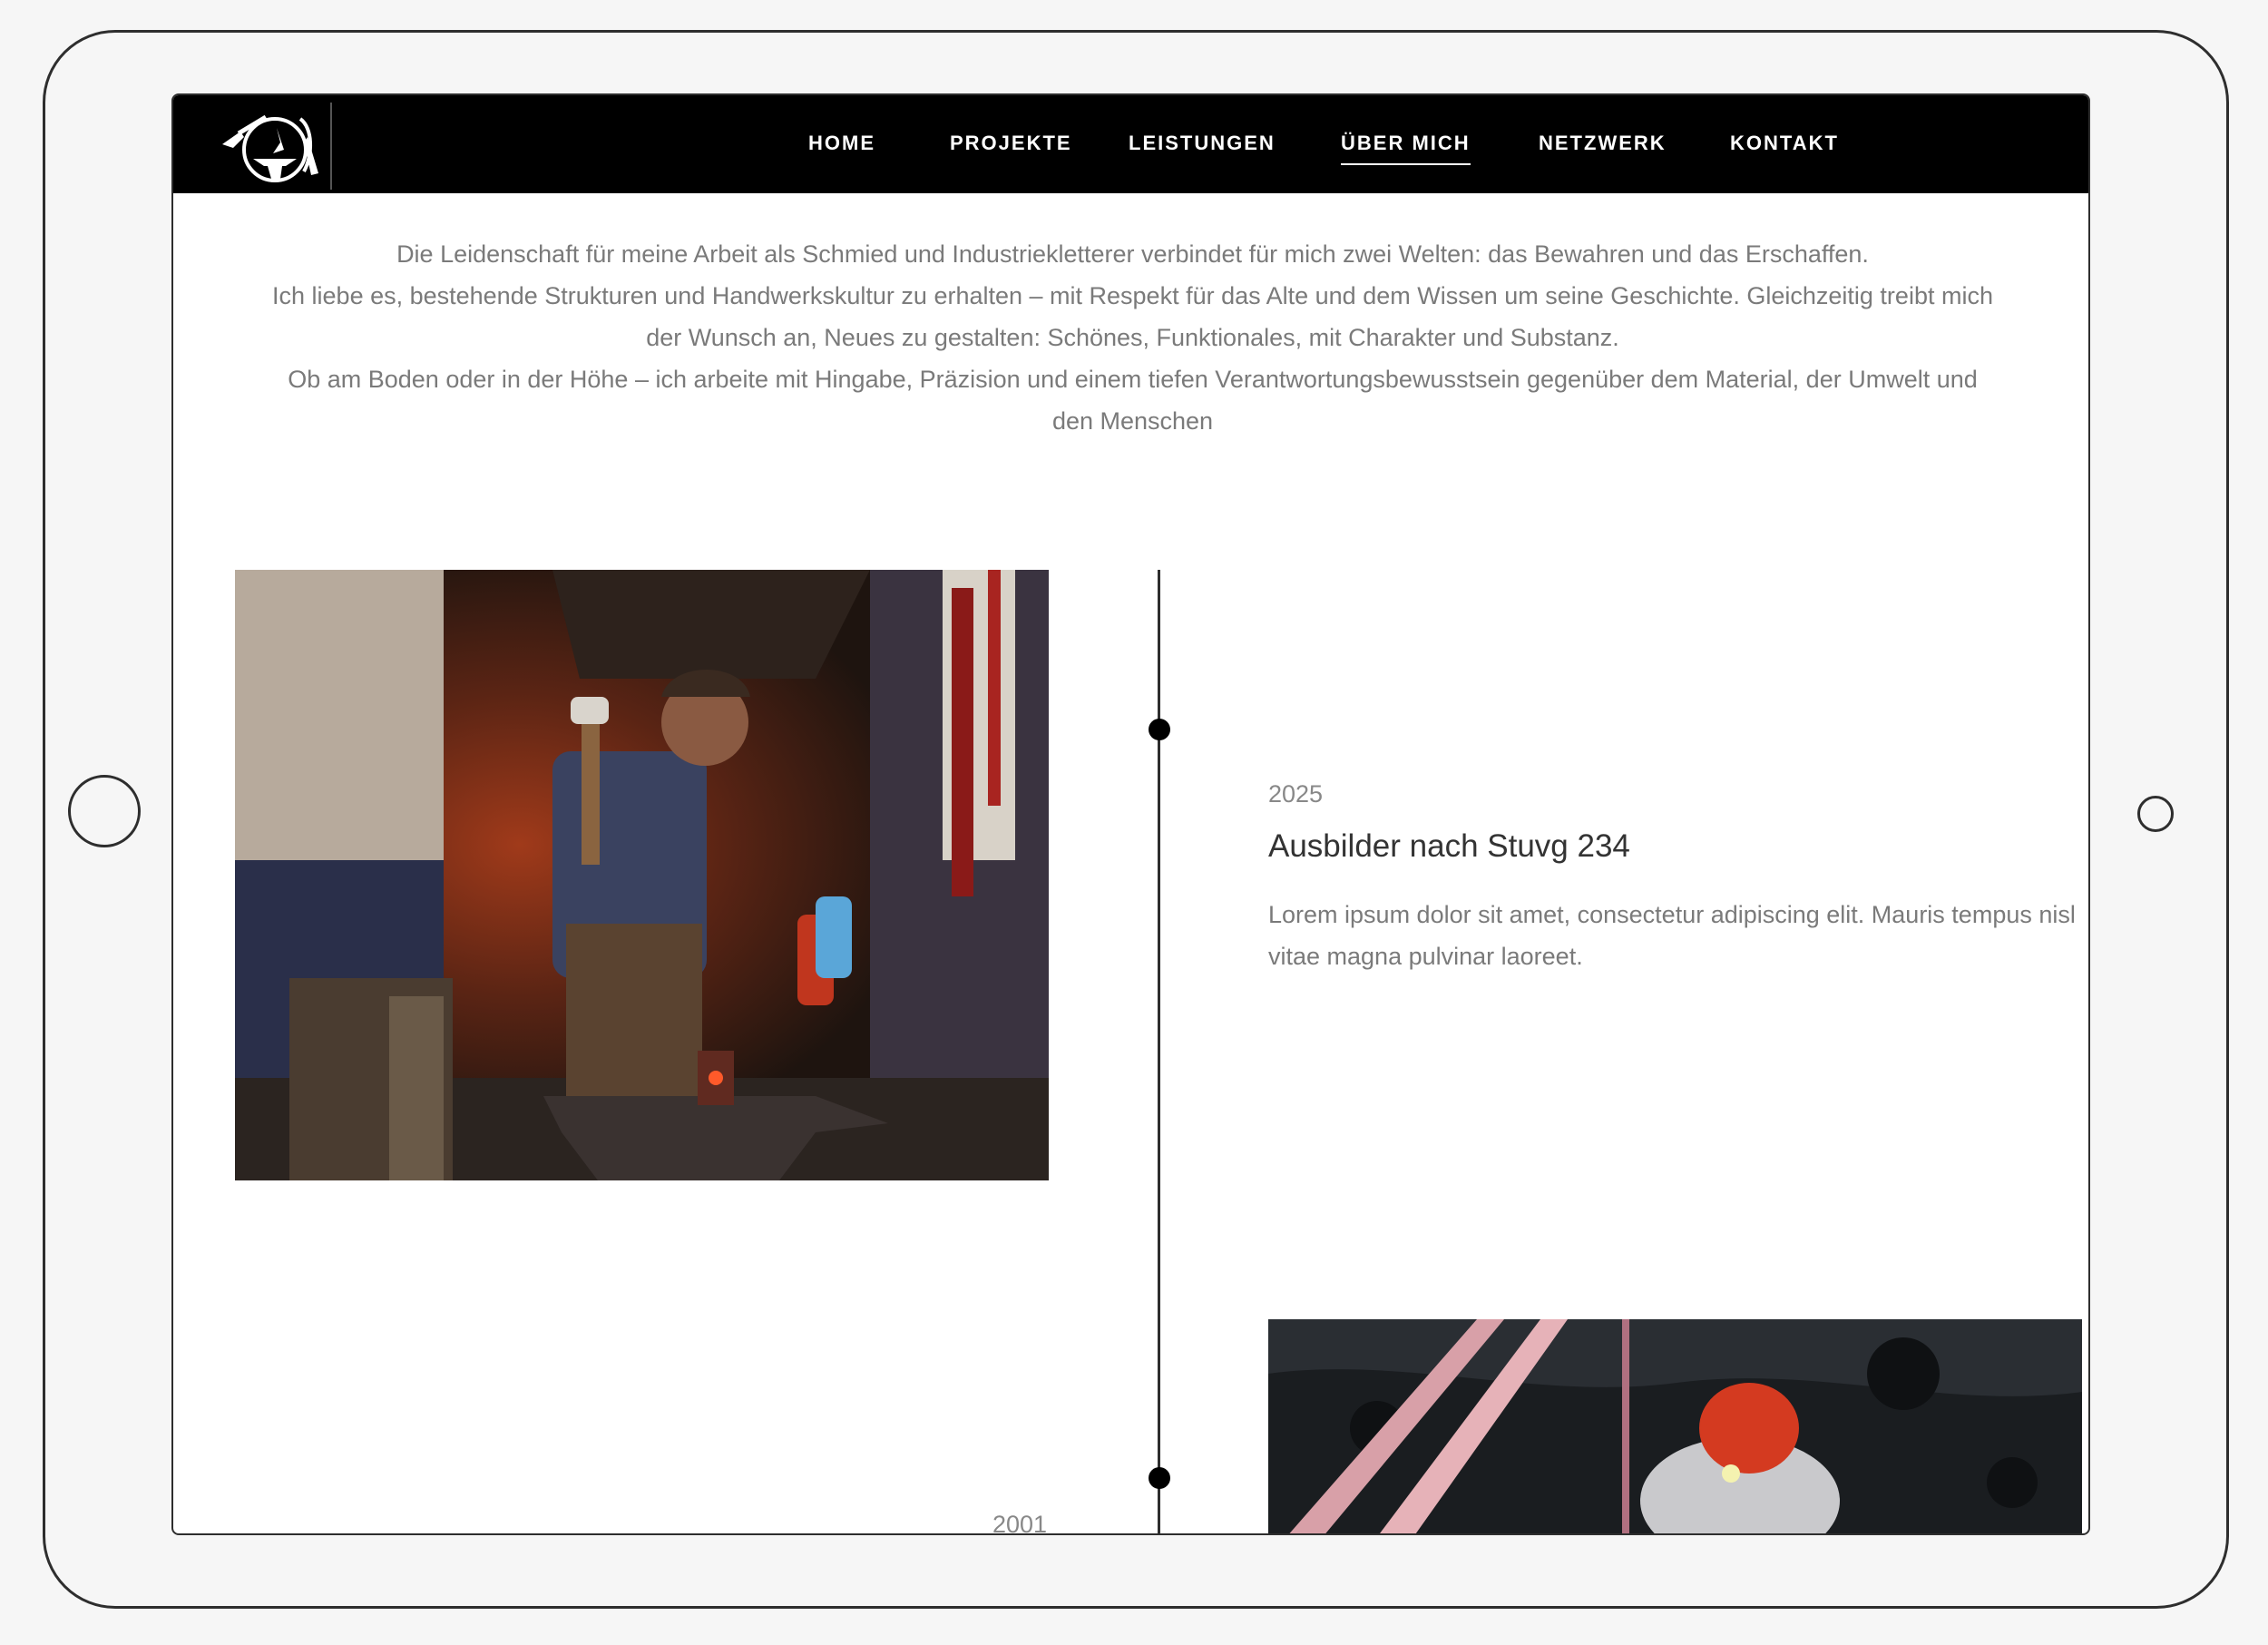  I want to click on nav-item-kontakt: KONTAKT, so click(1785, 143).